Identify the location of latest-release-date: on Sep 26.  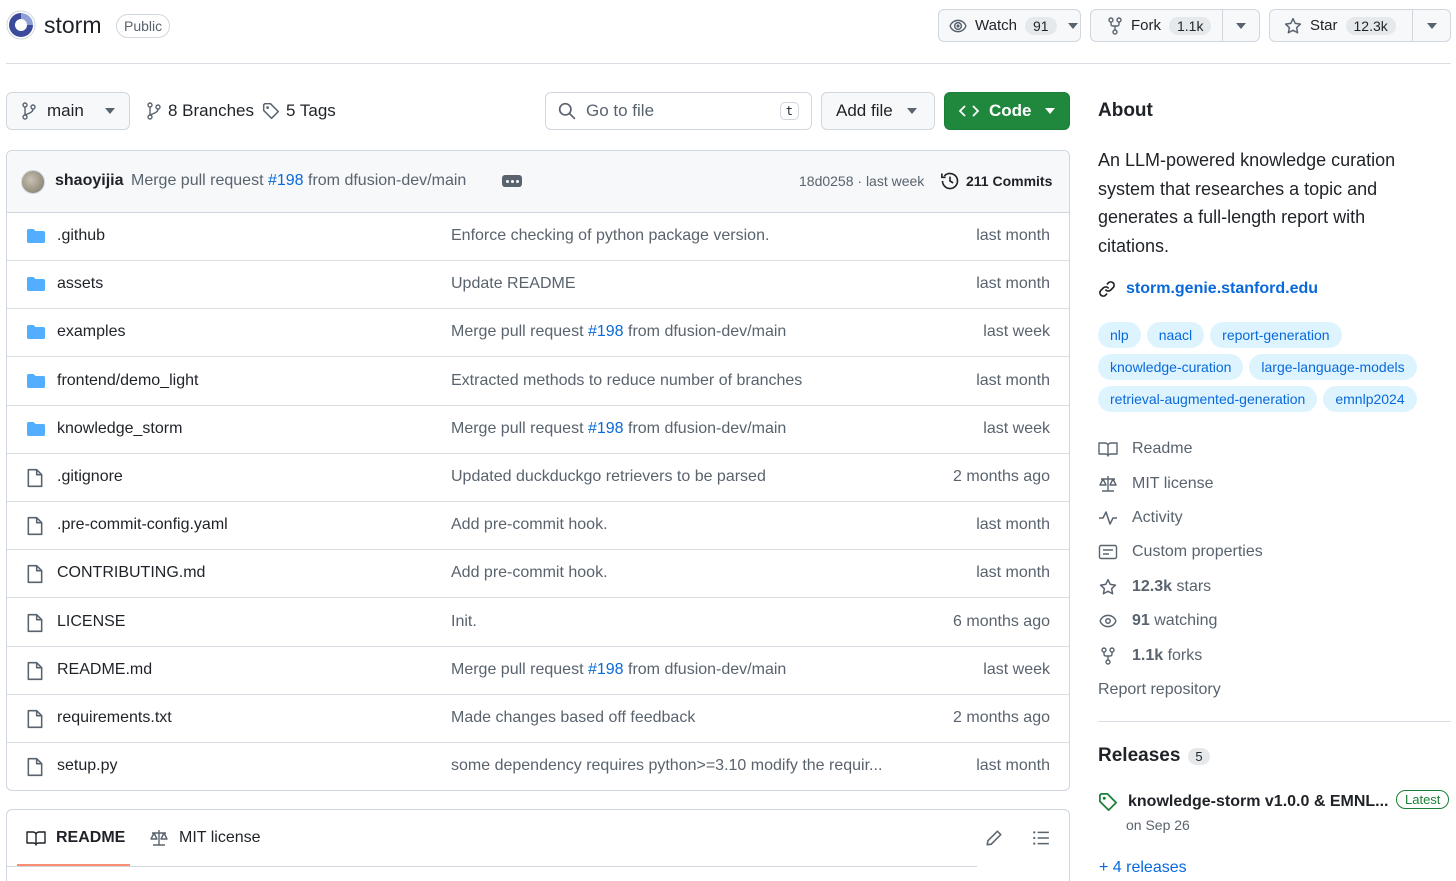
(1158, 825).